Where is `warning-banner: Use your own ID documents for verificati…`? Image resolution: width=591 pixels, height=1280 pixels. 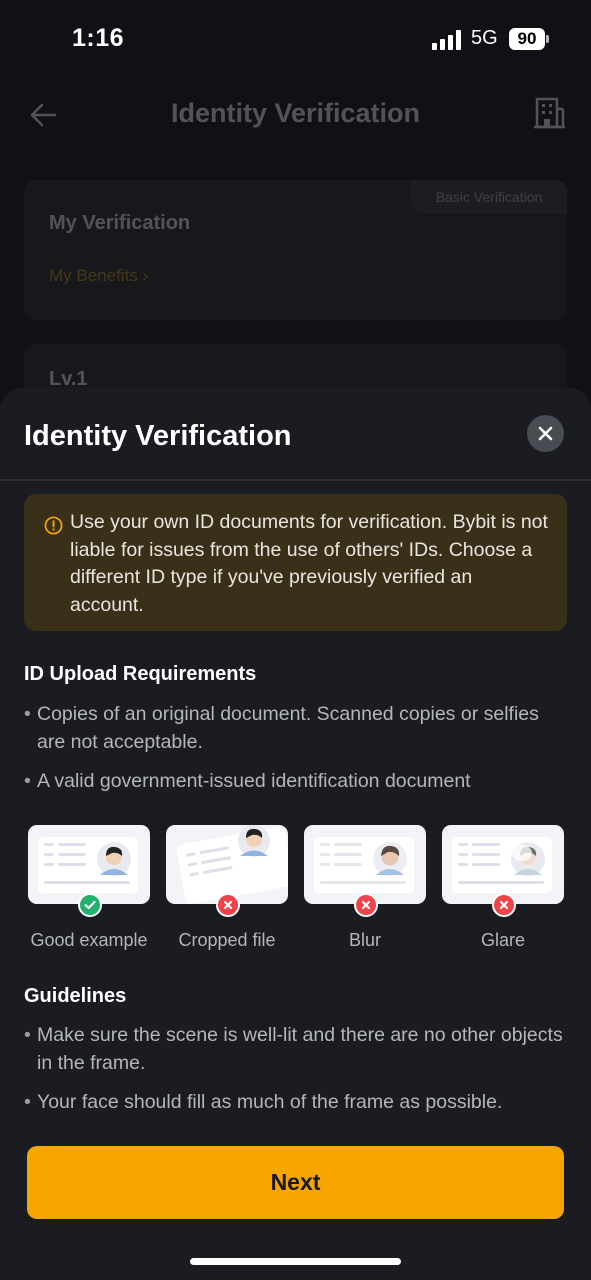 warning-banner: Use your own ID documents for verificati… is located at coordinates (295, 562).